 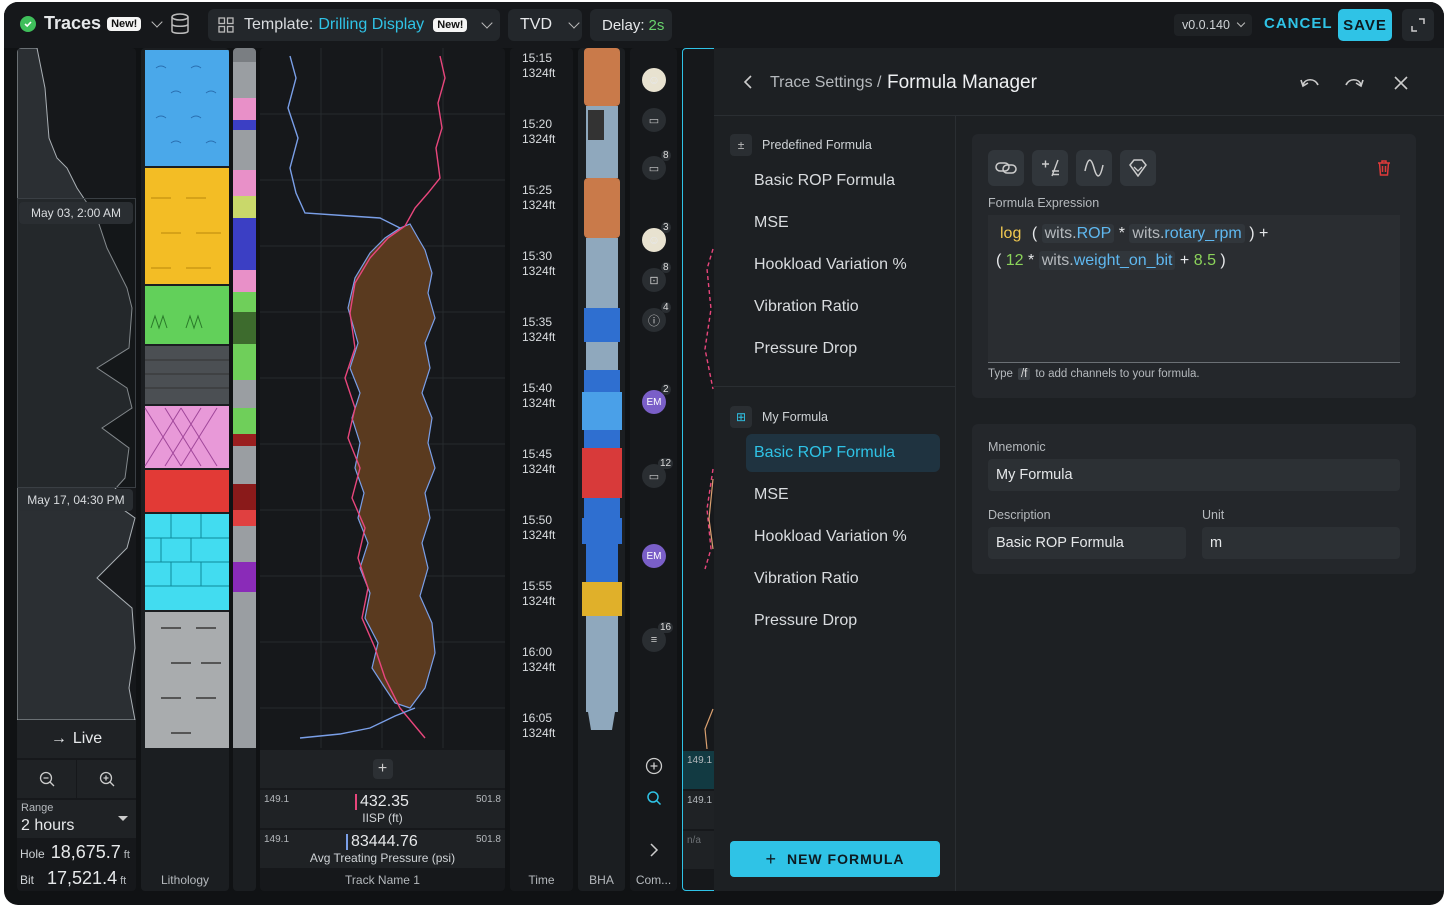 What do you see at coordinates (76, 819) in the screenshot?
I see `range-select: Range 2 hours` at bounding box center [76, 819].